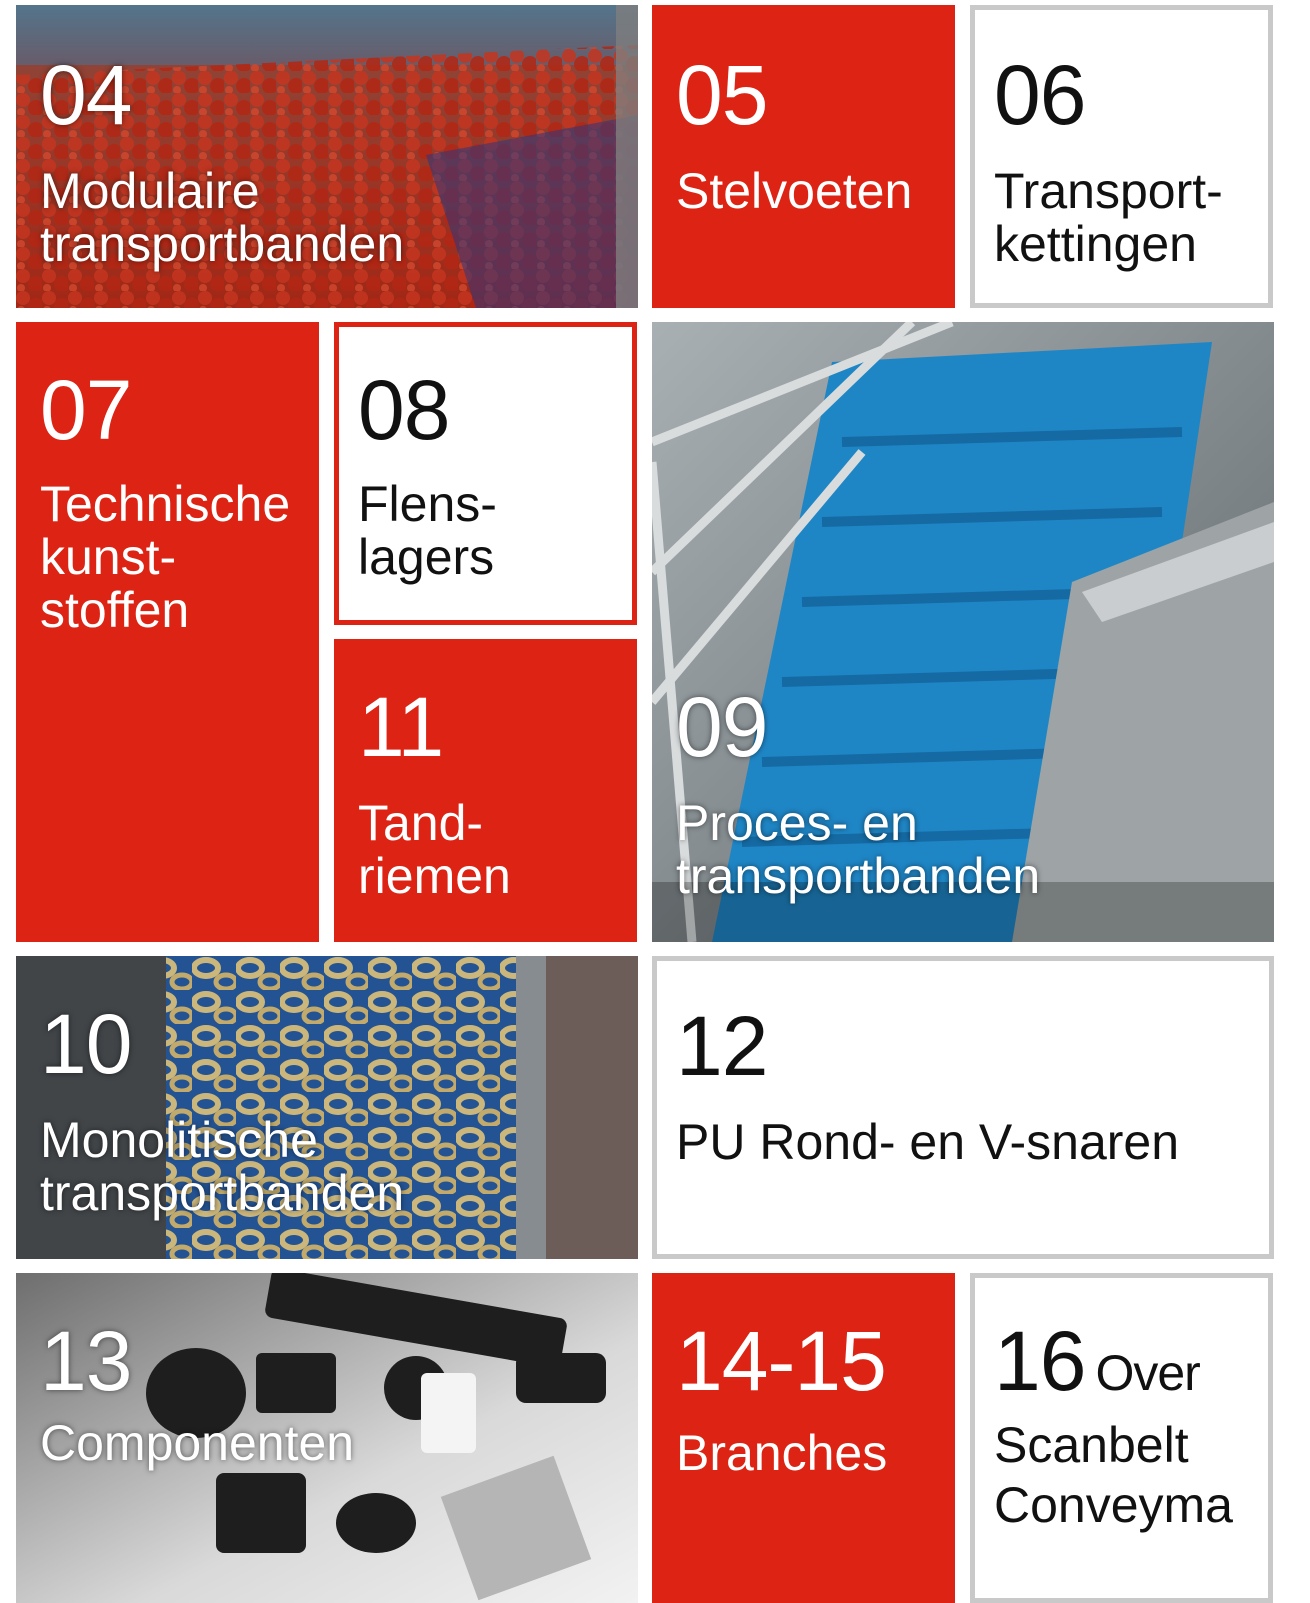 The height and width of the screenshot is (1603, 1310). I want to click on tile-label: Modulaire transportbanden, so click(222, 217).